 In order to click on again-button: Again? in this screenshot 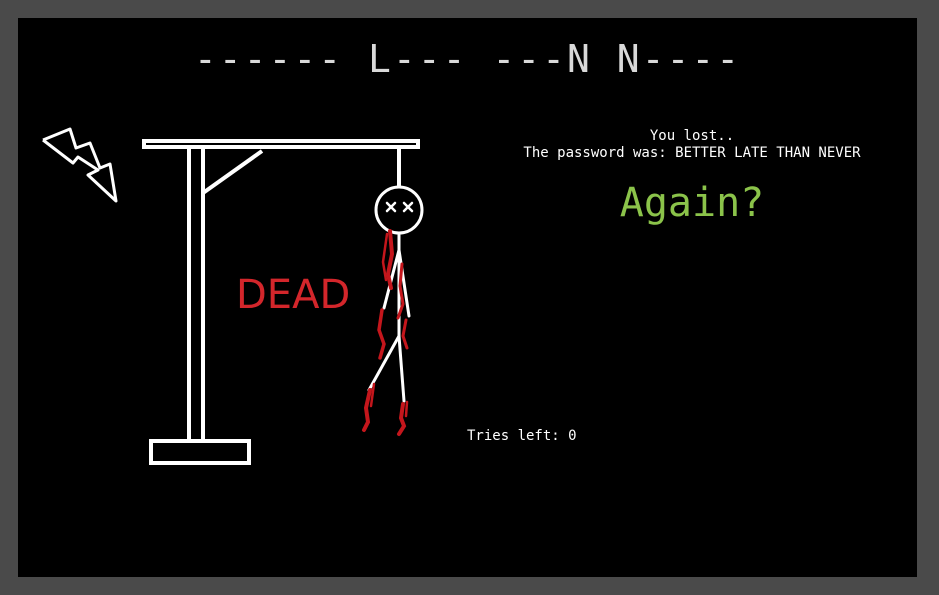, I will do `click(692, 203)`.